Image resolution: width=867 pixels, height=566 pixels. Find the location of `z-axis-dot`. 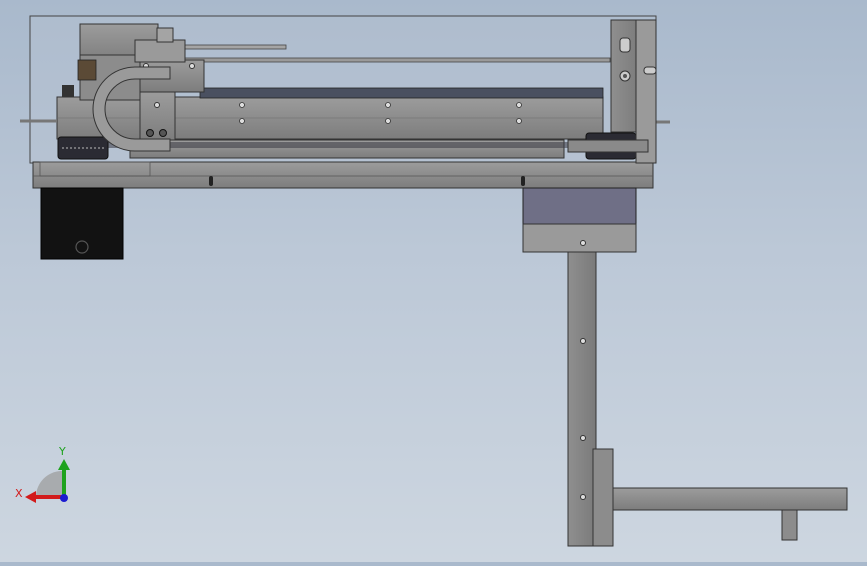

z-axis-dot is located at coordinates (64, 498).